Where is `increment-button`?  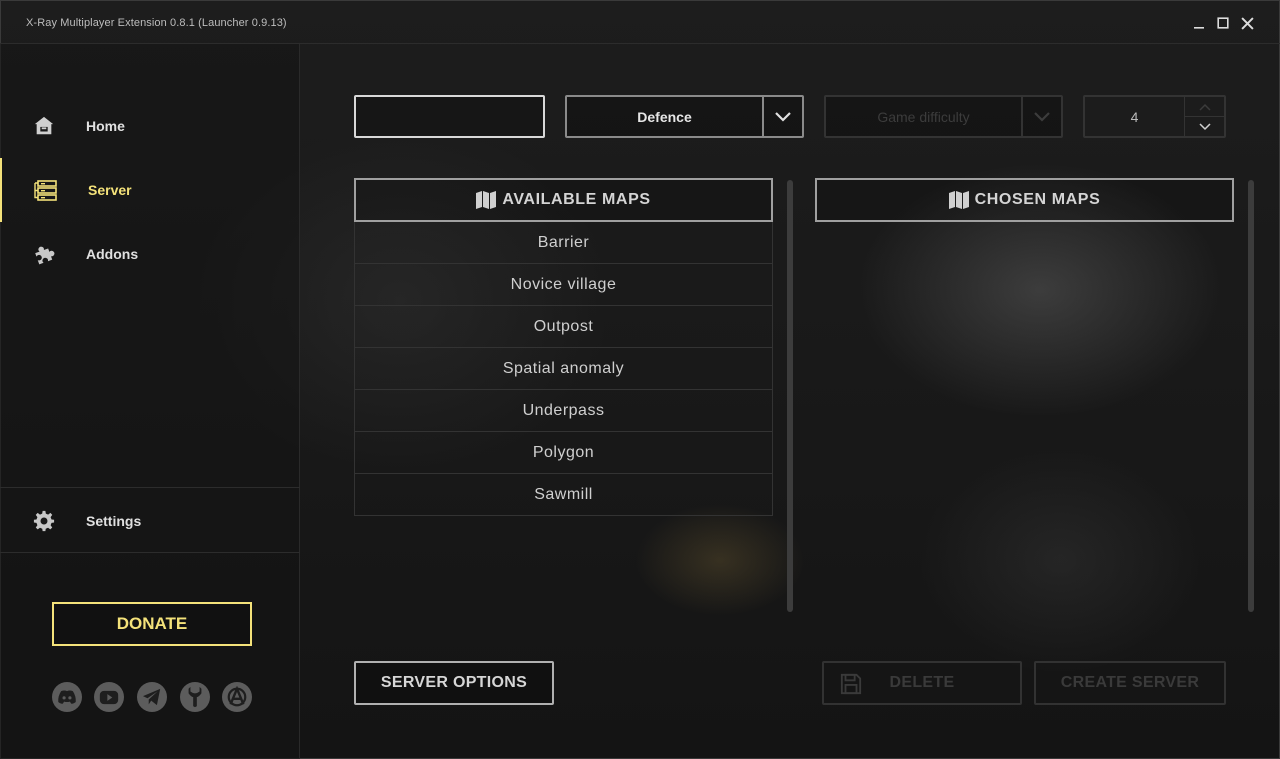
increment-button is located at coordinates (1204, 107).